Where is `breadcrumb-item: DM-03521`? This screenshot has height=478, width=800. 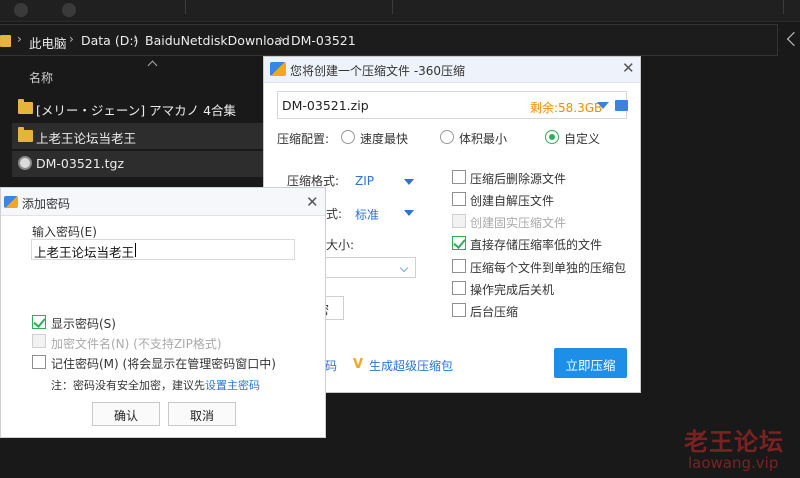
breadcrumb-item: DM-03521 is located at coordinates (323, 40).